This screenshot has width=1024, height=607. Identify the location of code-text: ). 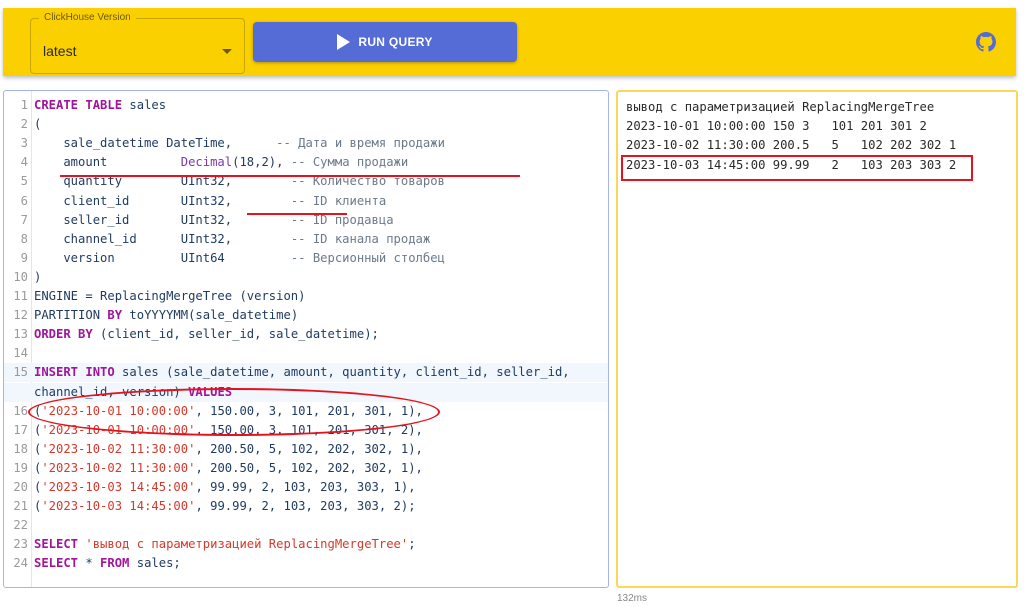
(37, 277).